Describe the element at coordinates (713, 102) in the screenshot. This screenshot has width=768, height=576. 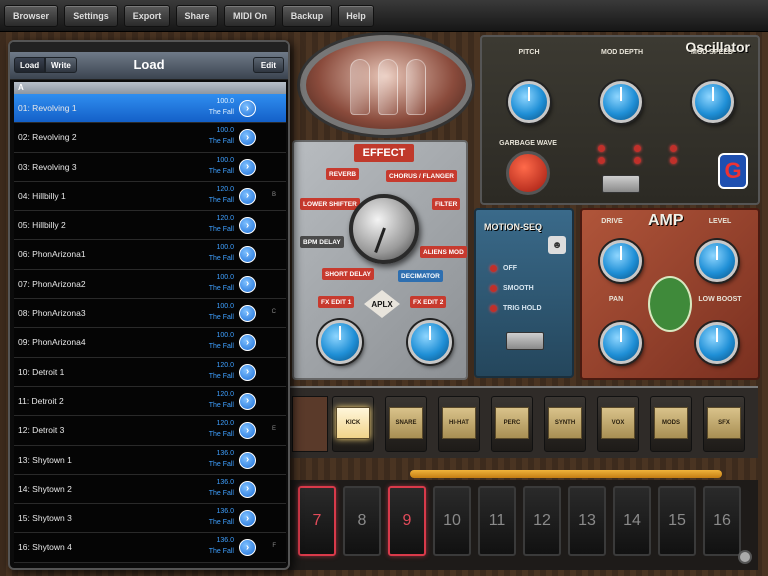
I see `mod-speed-knob` at that location.